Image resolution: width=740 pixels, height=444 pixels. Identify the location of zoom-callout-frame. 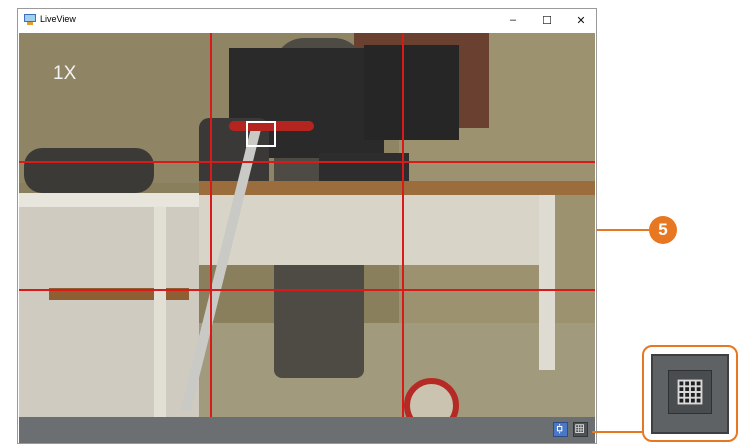
(690, 394).